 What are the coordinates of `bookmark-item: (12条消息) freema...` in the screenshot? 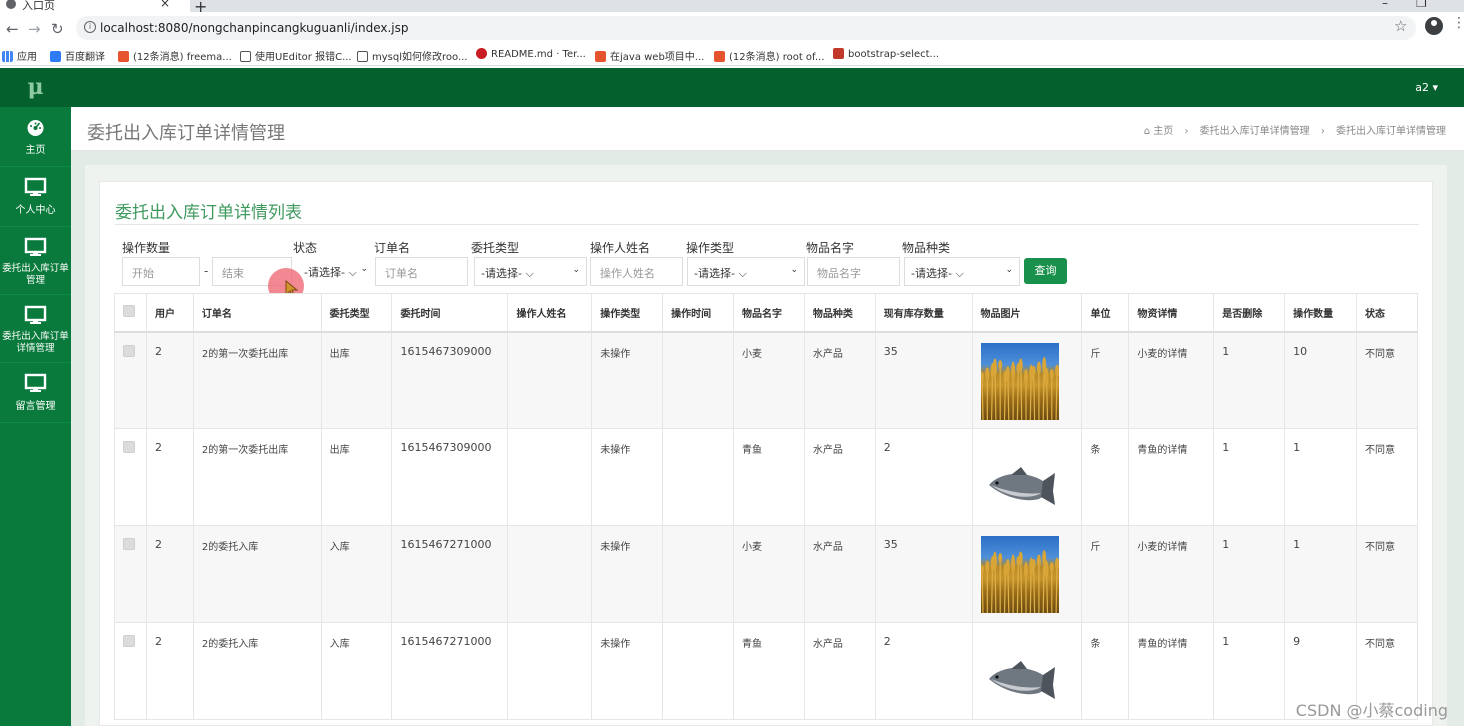 It's located at (175, 55).